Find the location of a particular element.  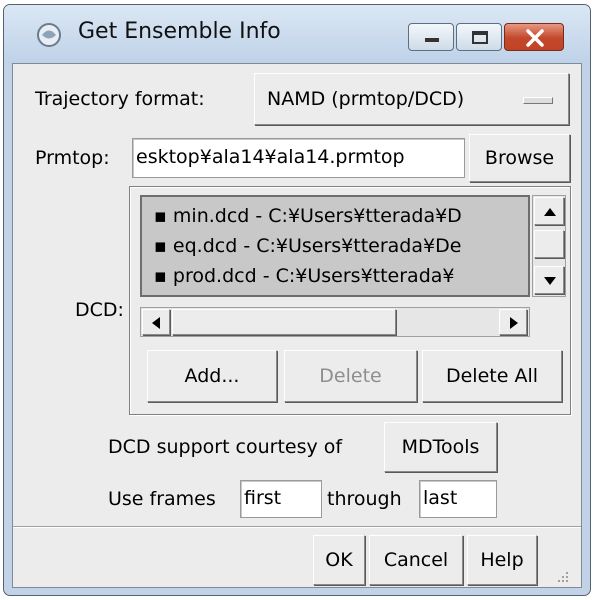

arrow-up-icon is located at coordinates (550, 212).